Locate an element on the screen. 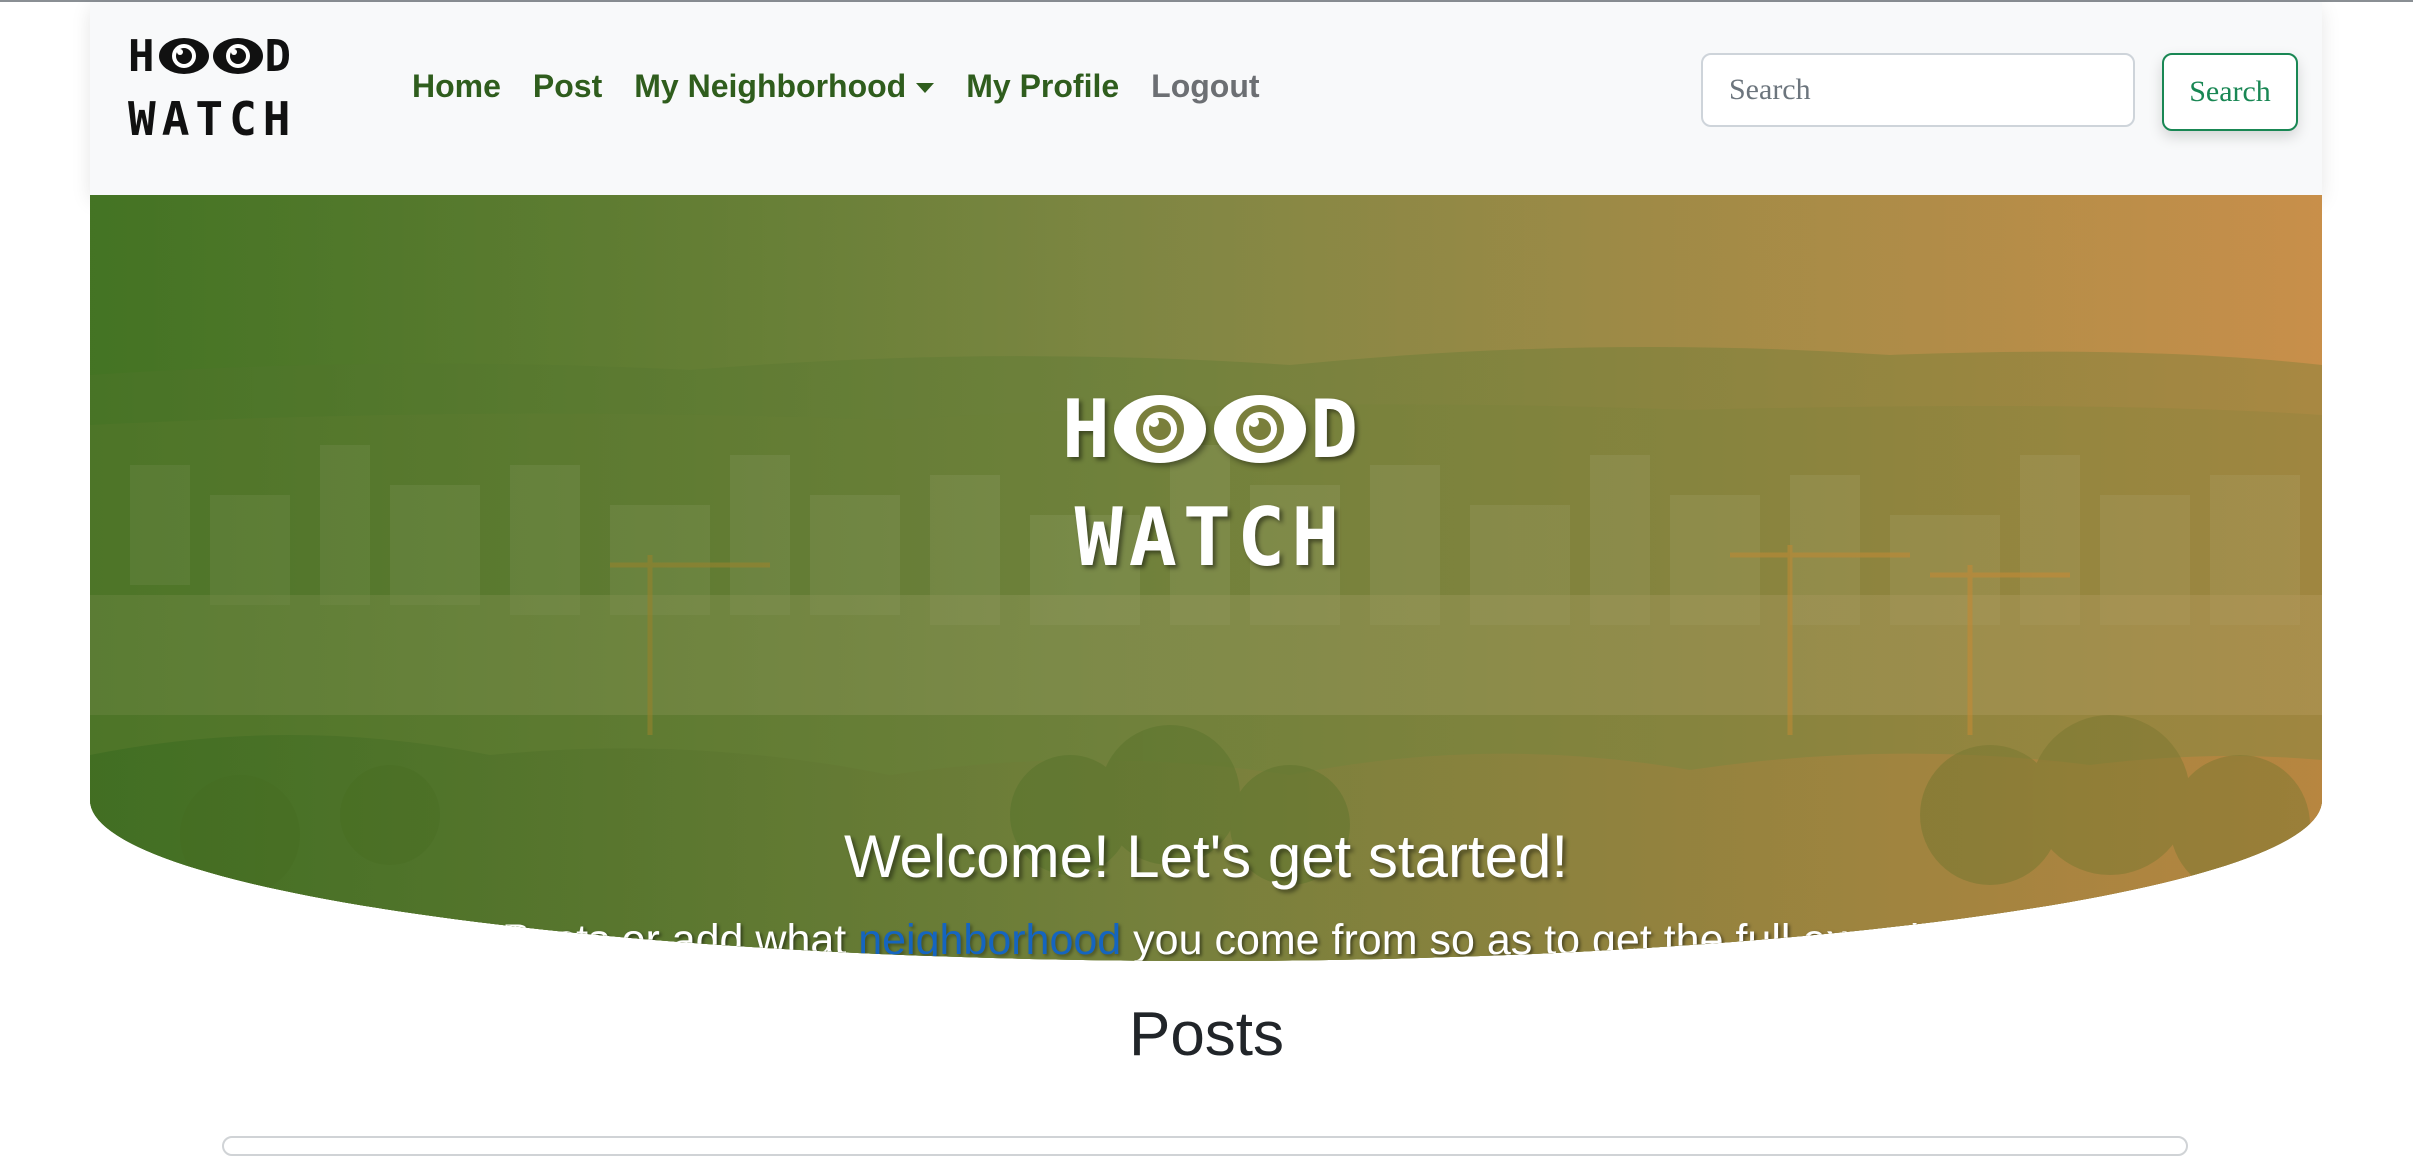 The image size is (2413, 1156). hero-logo-letter-d: D is located at coordinates (1334, 429).